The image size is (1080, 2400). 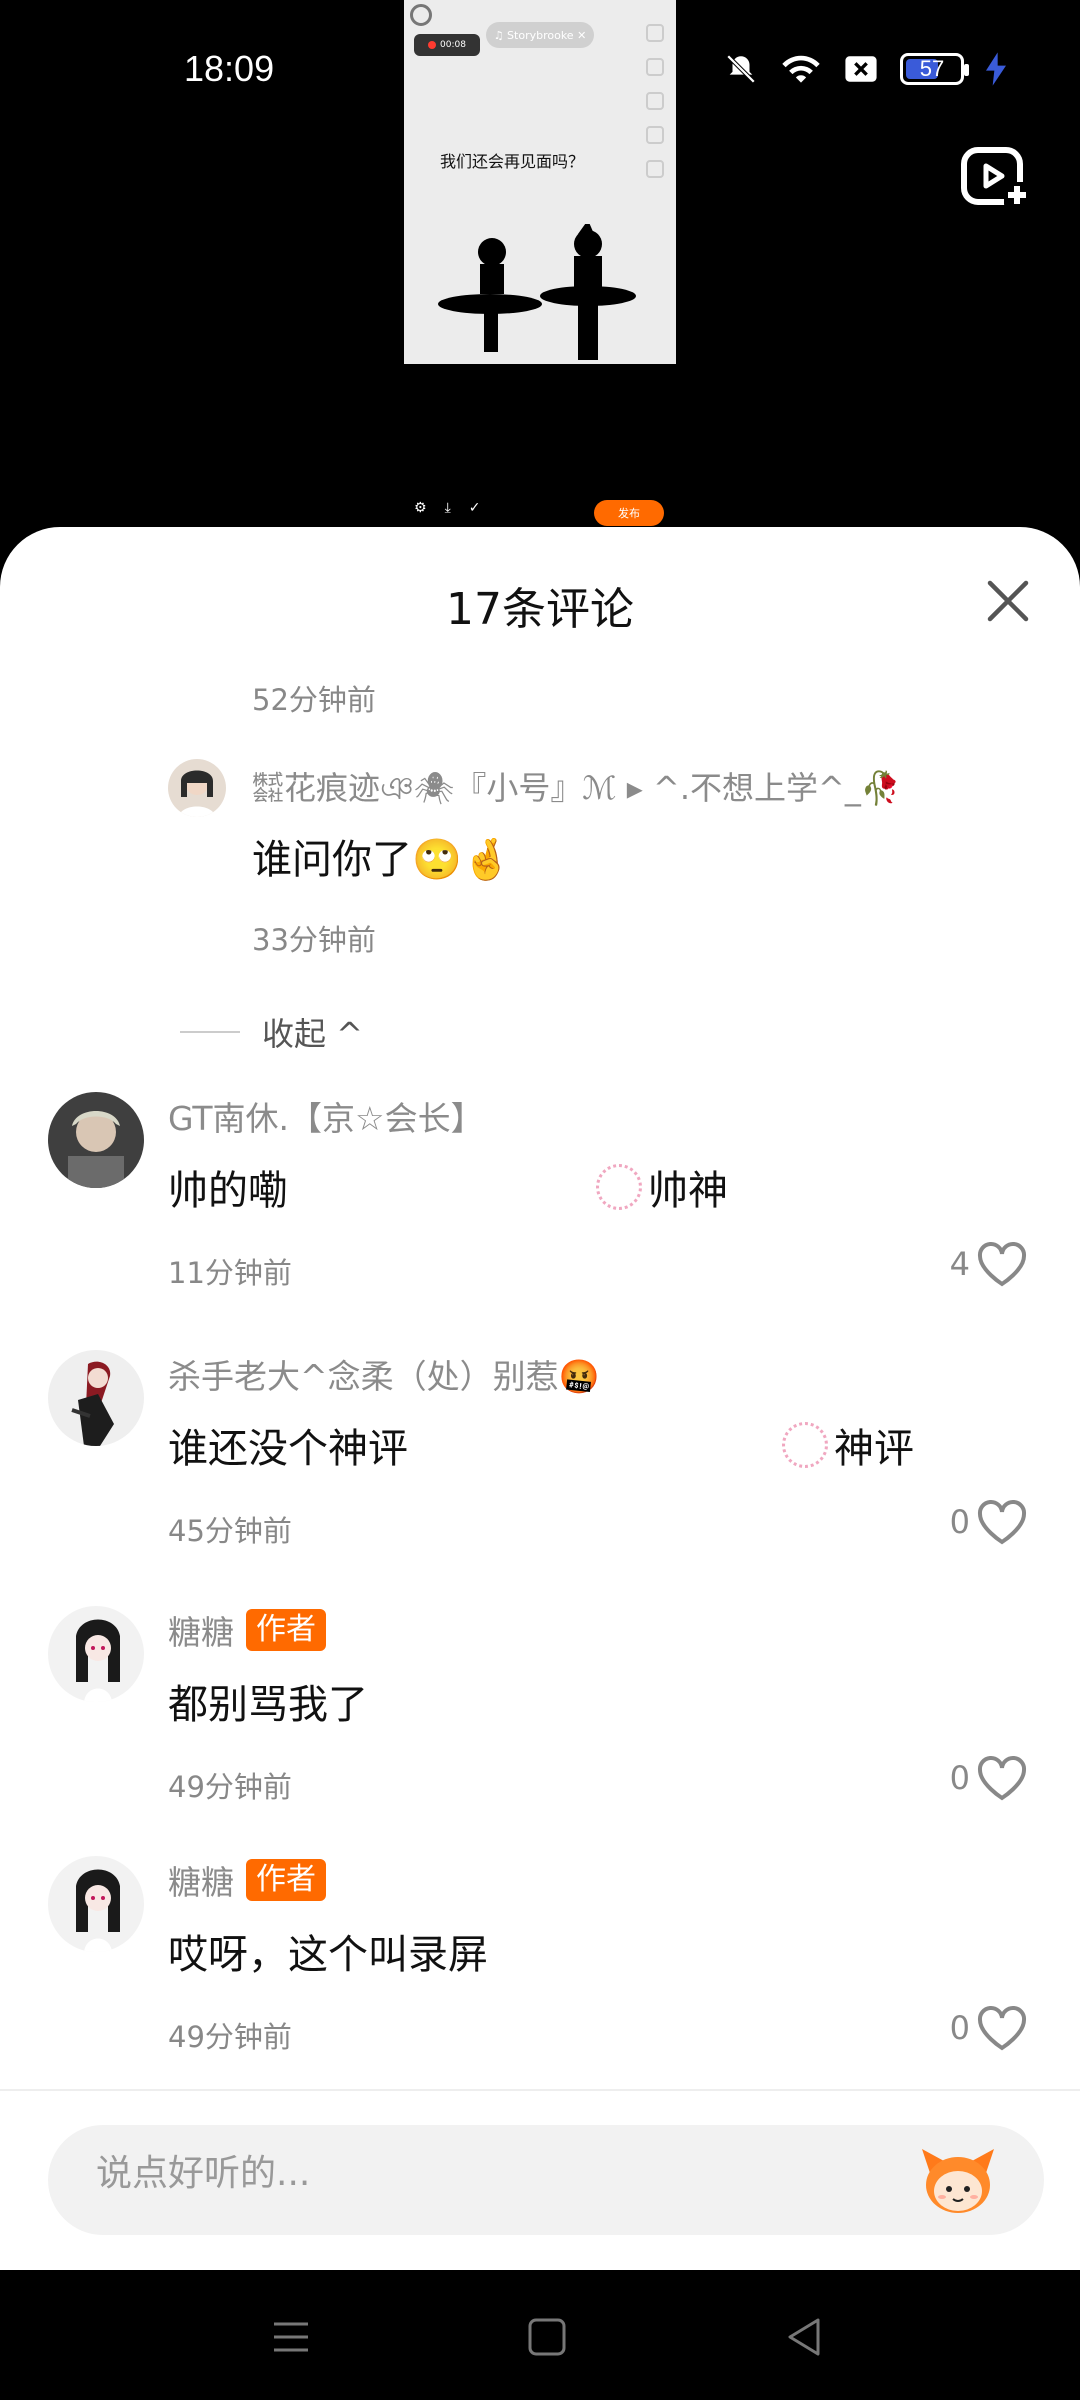 What do you see at coordinates (537, 292) in the screenshot?
I see `silhouette-figures` at bounding box center [537, 292].